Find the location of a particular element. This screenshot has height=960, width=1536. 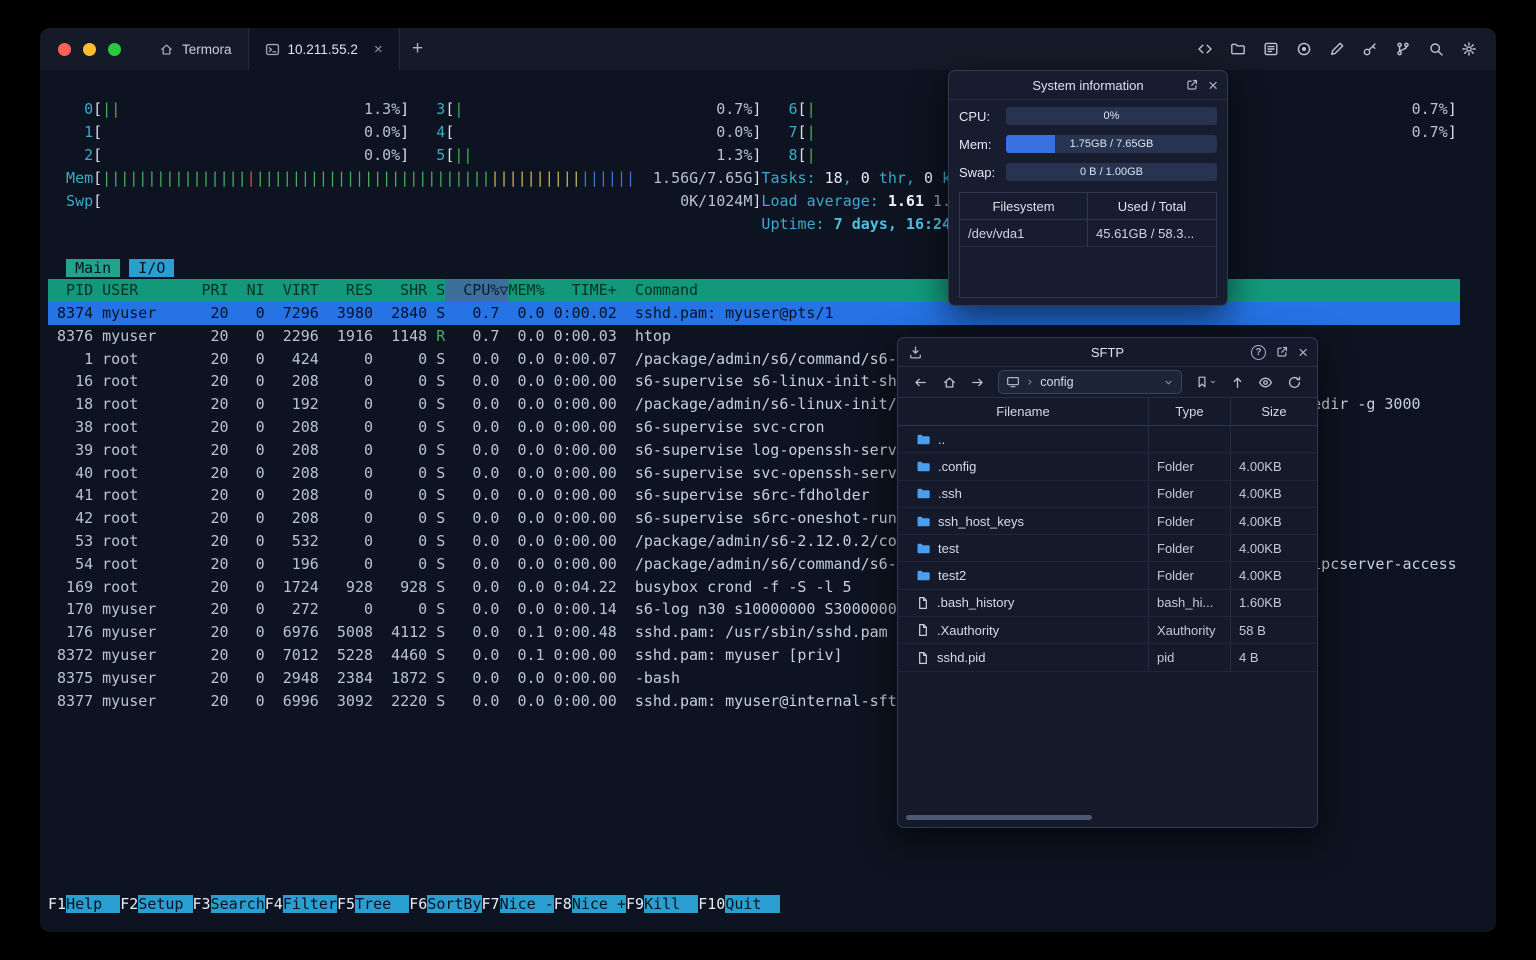

panel-title: System information is located at coordinates (1088, 85).